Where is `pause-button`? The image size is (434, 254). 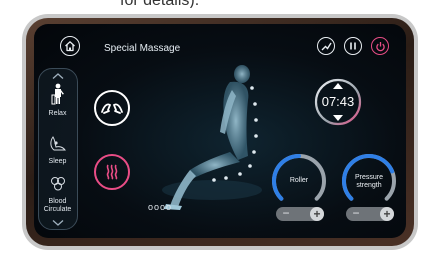
pause-button is located at coordinates (353, 46).